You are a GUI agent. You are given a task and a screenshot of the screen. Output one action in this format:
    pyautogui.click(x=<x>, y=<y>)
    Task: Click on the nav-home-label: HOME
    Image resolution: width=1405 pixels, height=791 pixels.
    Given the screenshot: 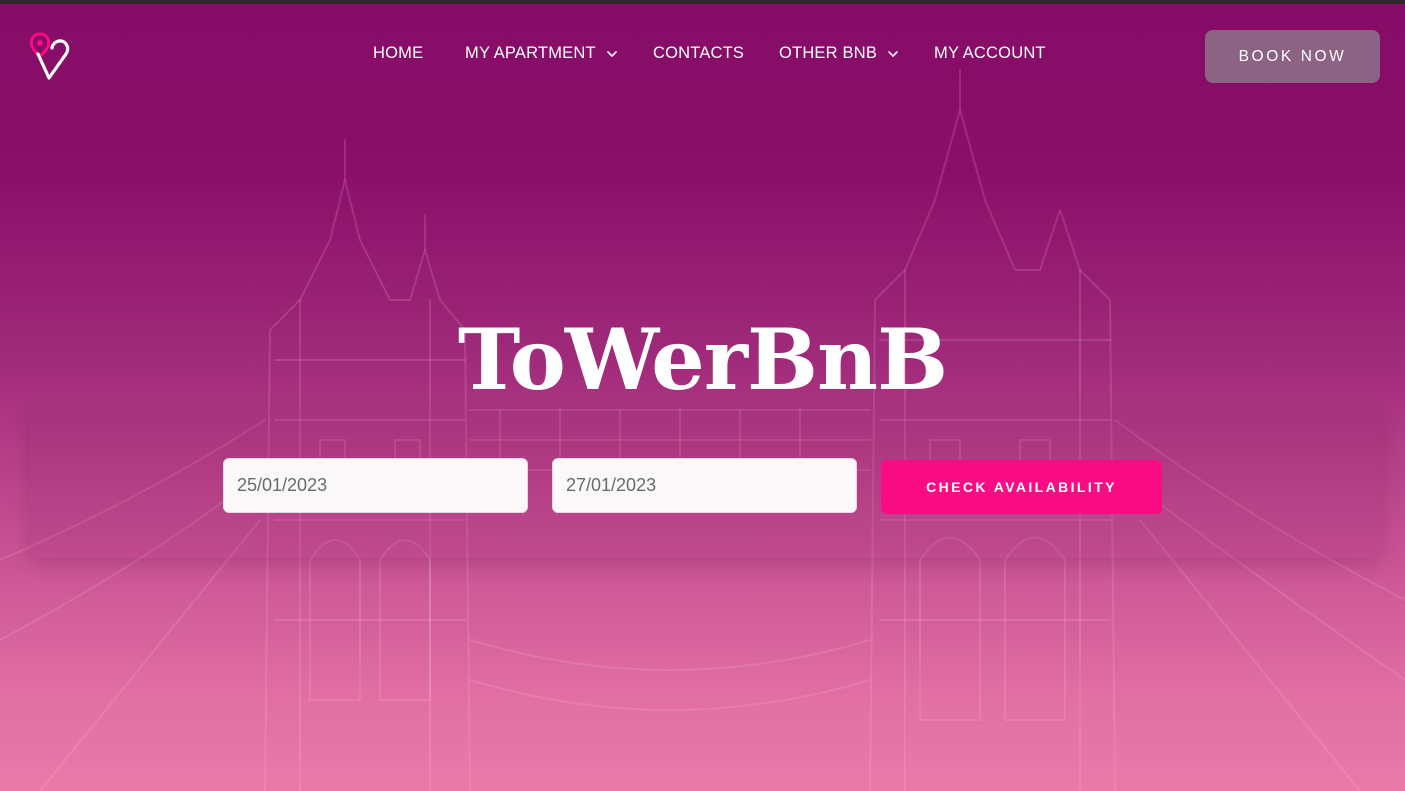 What is the action you would take?
    pyautogui.click(x=398, y=53)
    